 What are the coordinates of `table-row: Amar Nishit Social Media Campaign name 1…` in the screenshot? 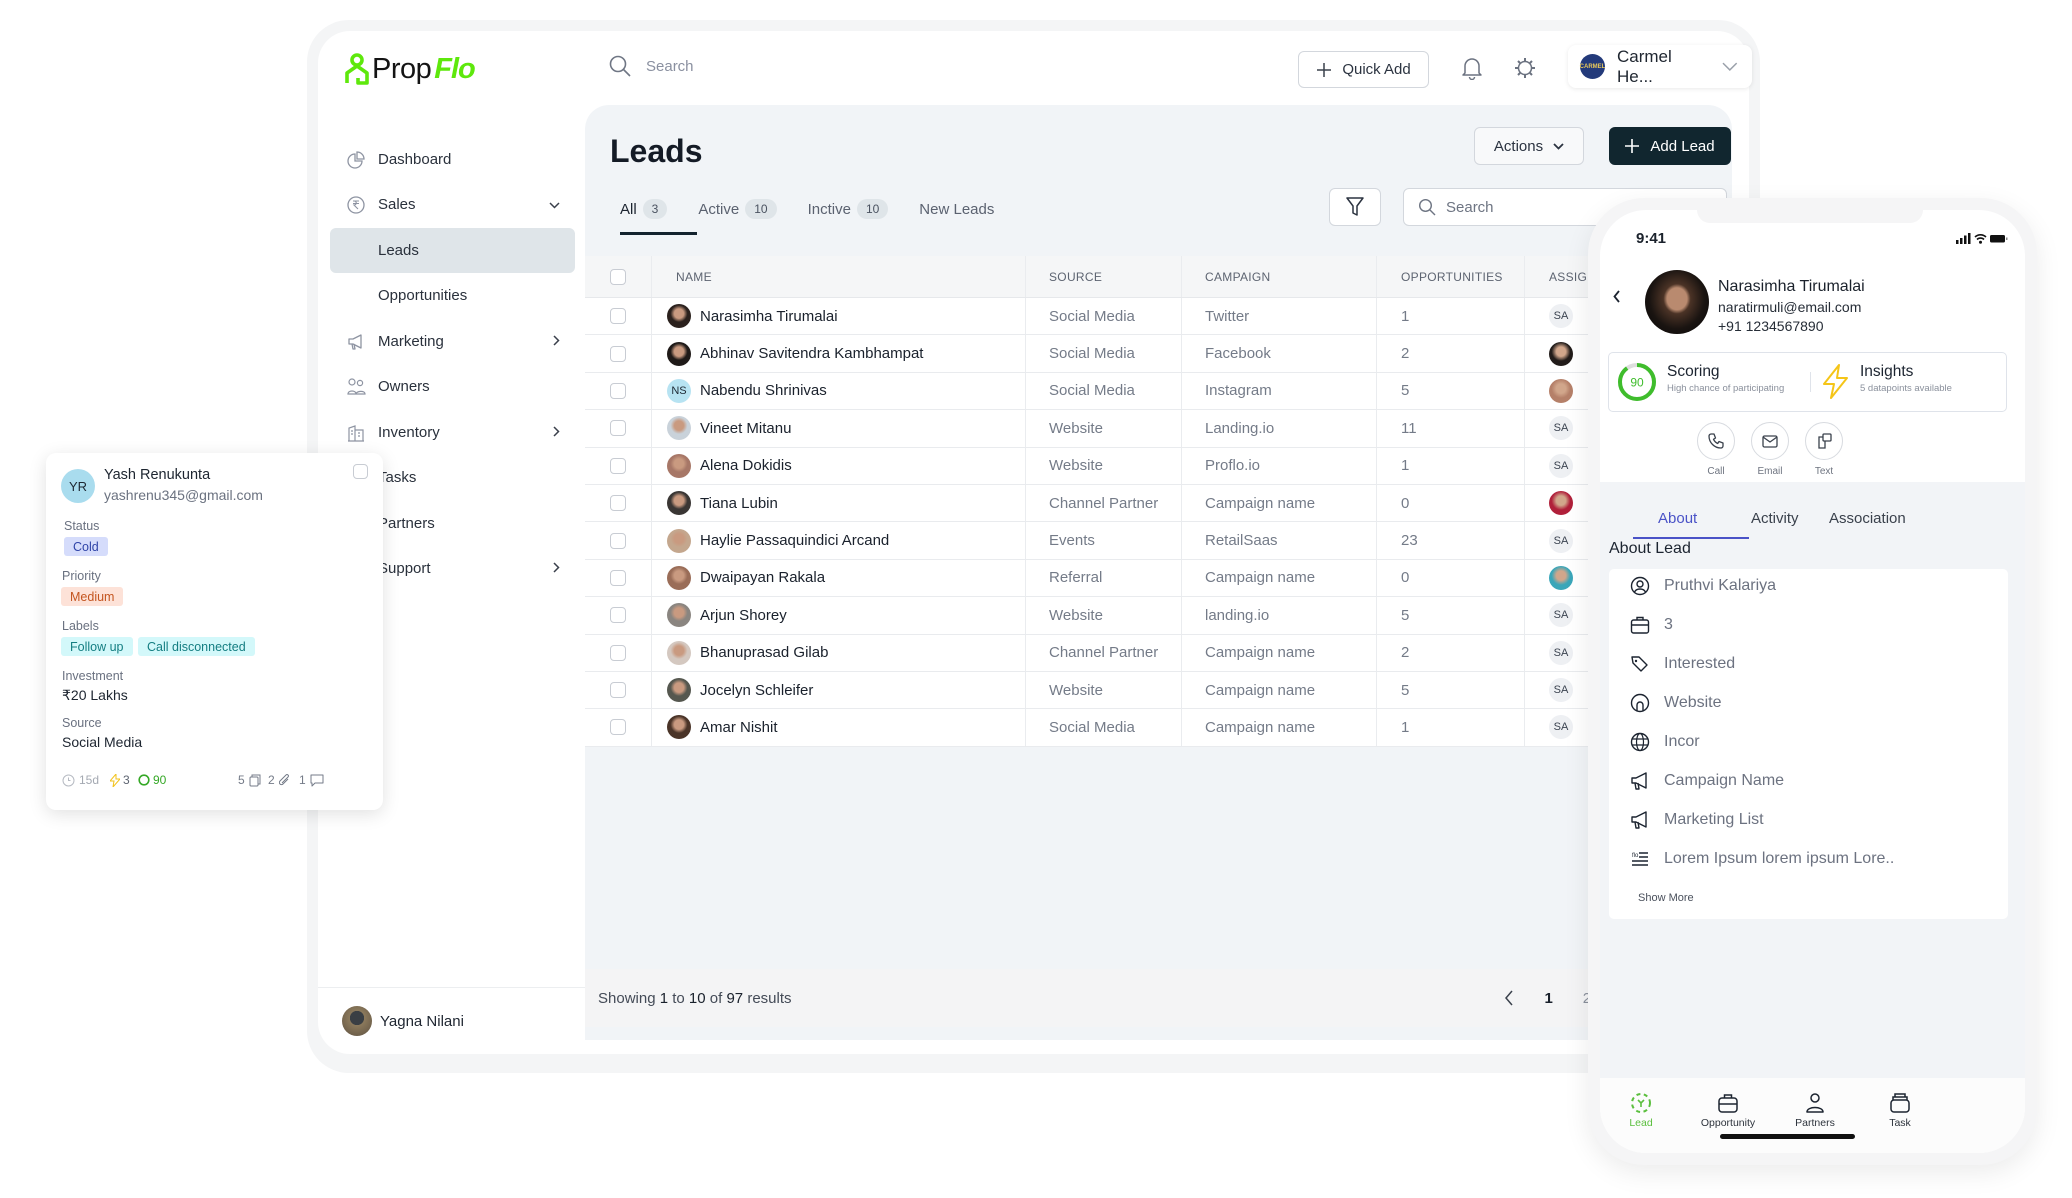 It's located at (1158, 728).